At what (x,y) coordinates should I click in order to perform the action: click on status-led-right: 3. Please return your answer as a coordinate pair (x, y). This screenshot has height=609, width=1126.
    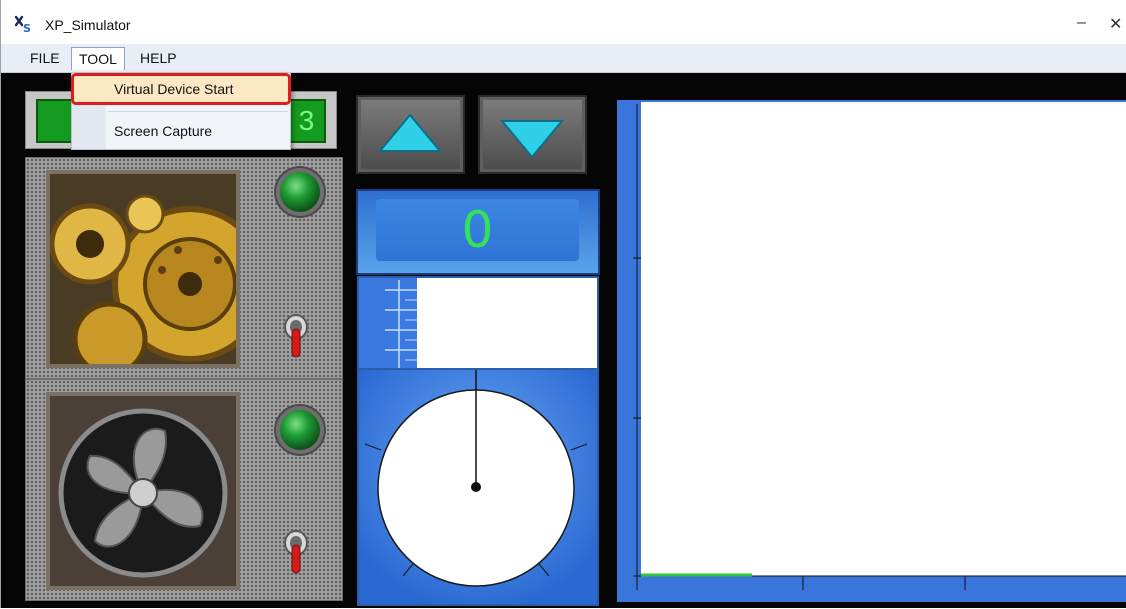
    Looking at the image, I should click on (306, 121).